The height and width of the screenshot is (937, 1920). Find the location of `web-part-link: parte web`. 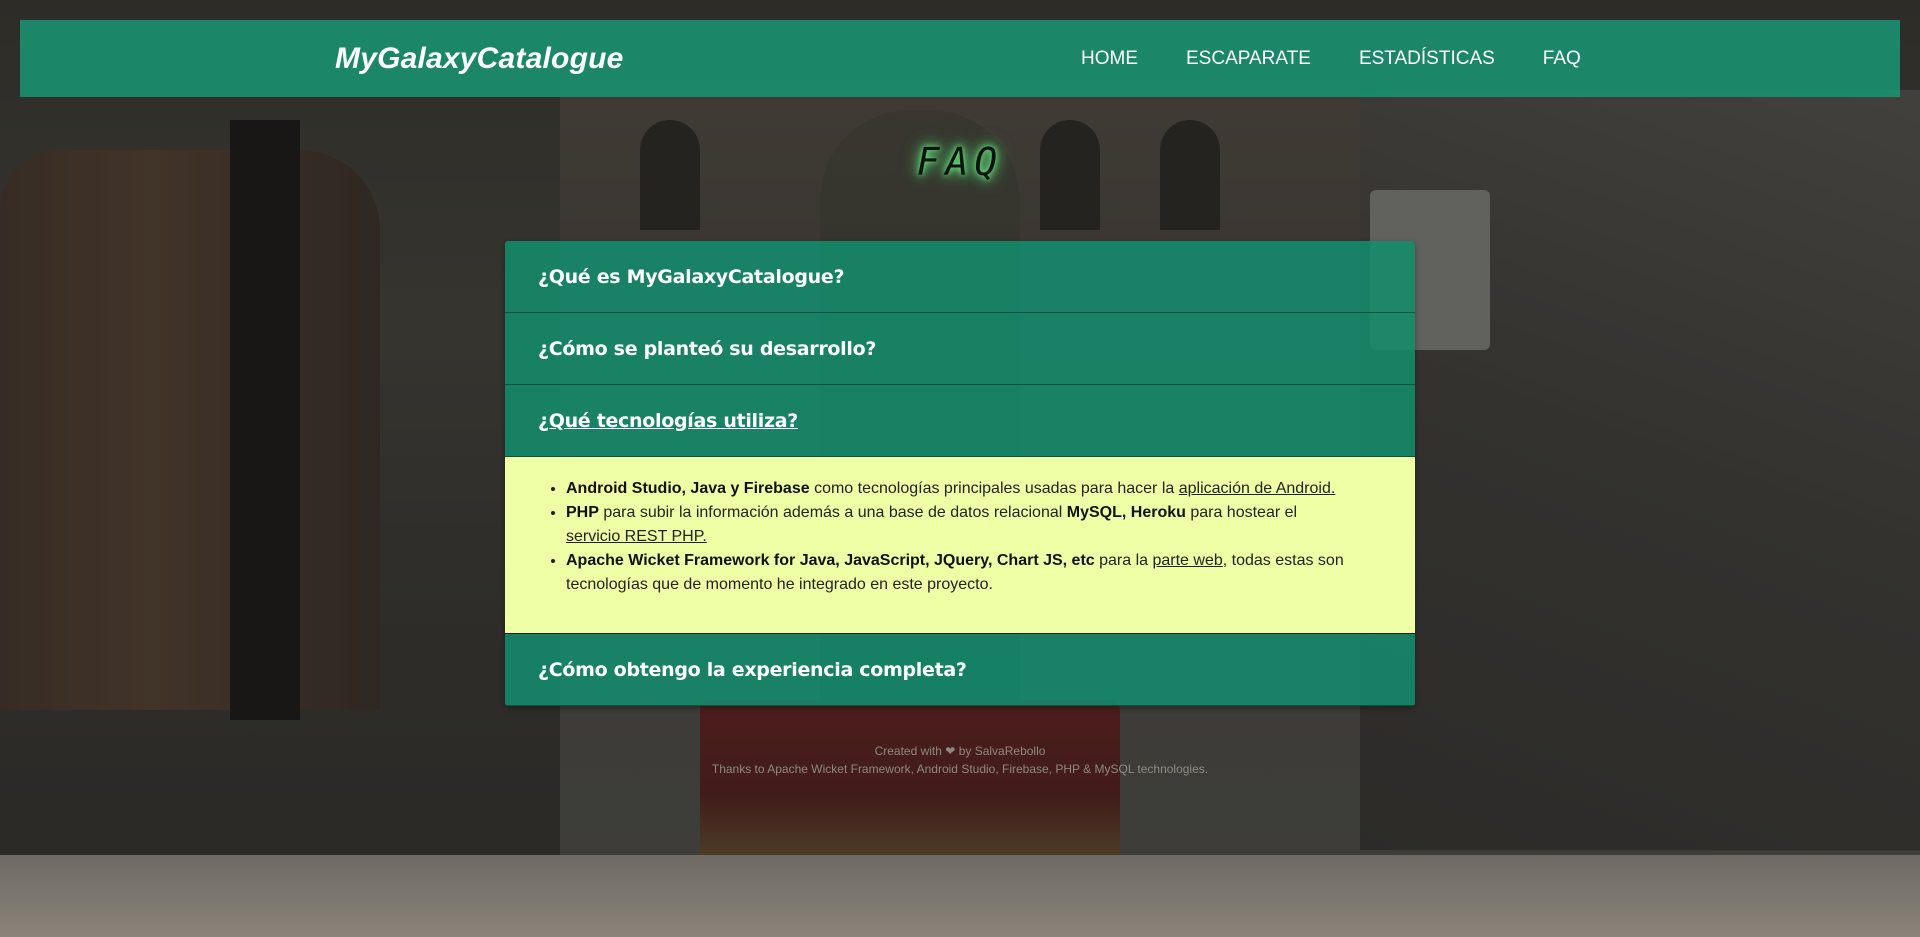

web-part-link: parte web is located at coordinates (1187, 560).